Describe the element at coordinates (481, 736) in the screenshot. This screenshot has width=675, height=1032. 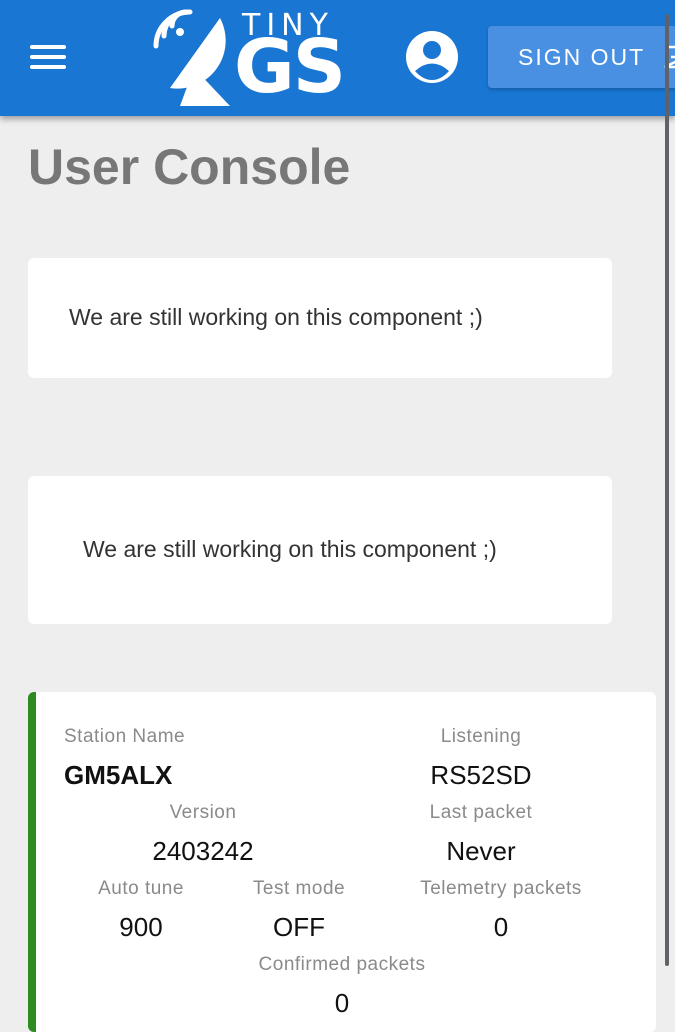
I see `listening-label: Listening` at that location.